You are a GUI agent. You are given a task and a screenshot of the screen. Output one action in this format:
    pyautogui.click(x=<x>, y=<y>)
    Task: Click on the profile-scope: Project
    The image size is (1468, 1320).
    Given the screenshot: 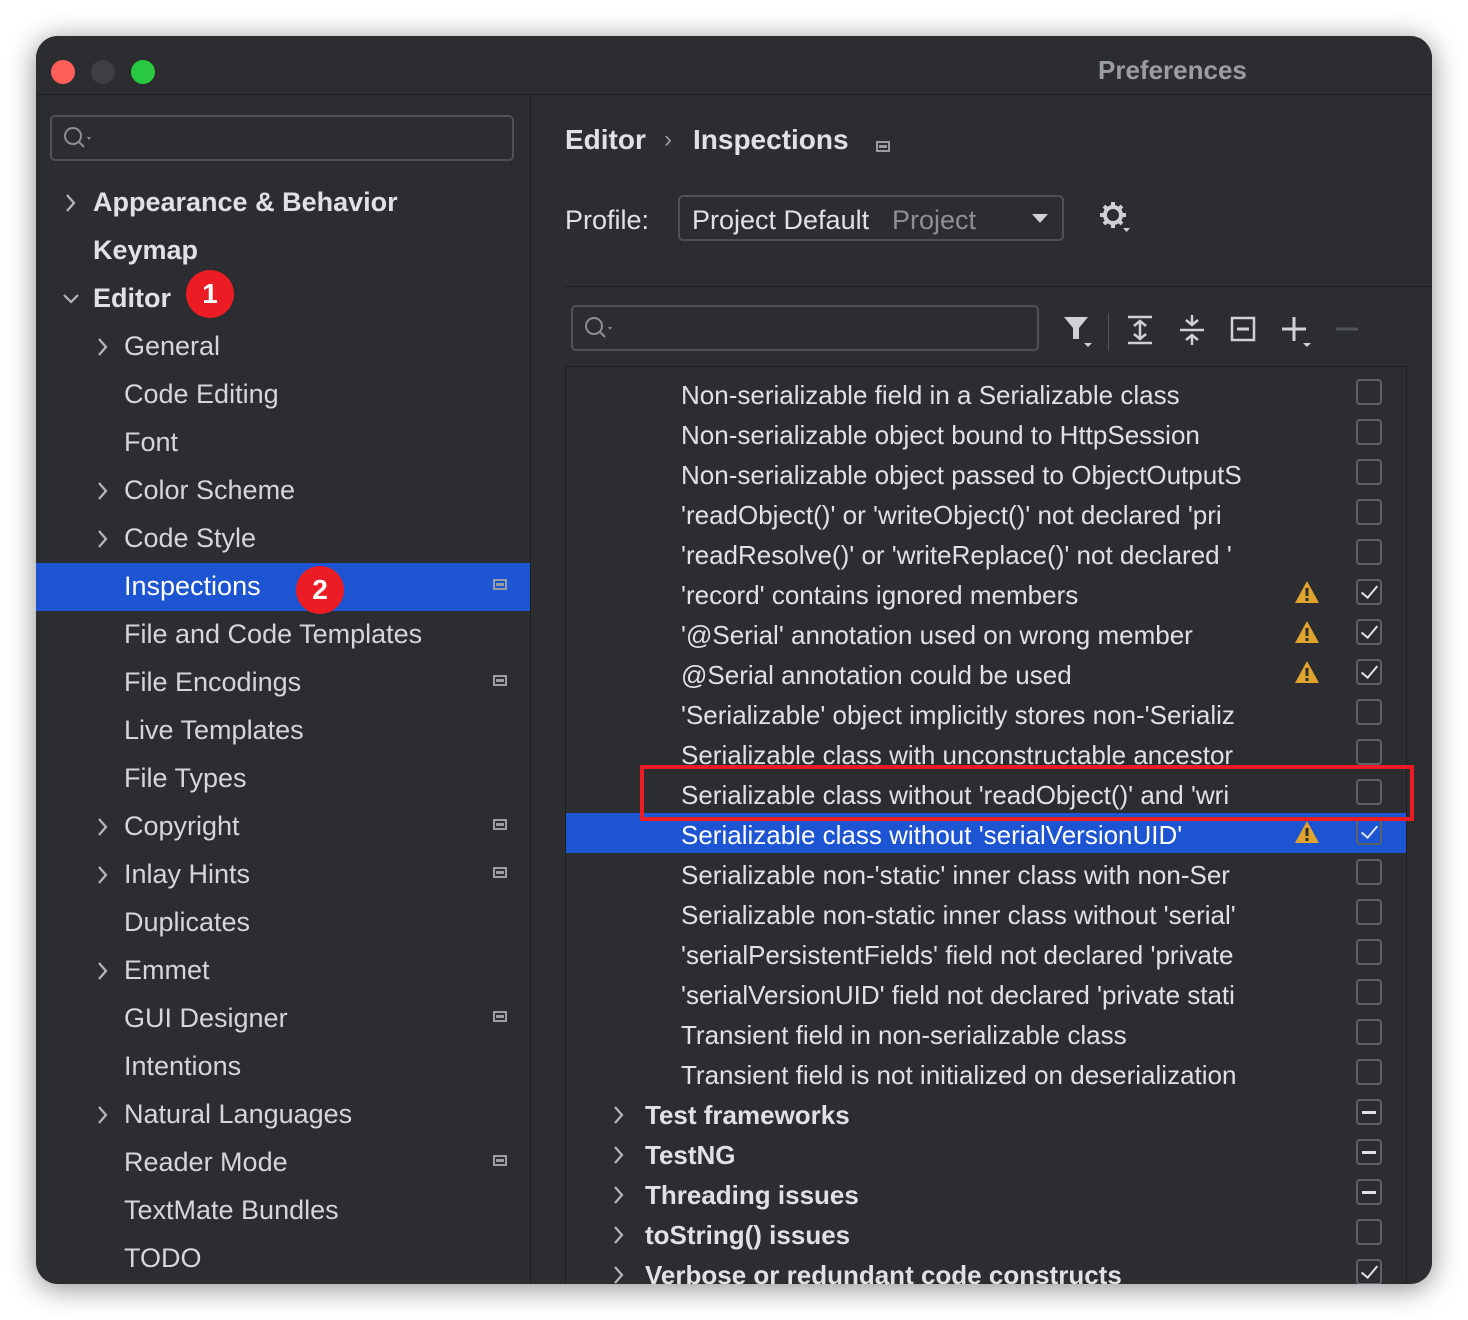 What is the action you would take?
    pyautogui.click(x=934, y=220)
    